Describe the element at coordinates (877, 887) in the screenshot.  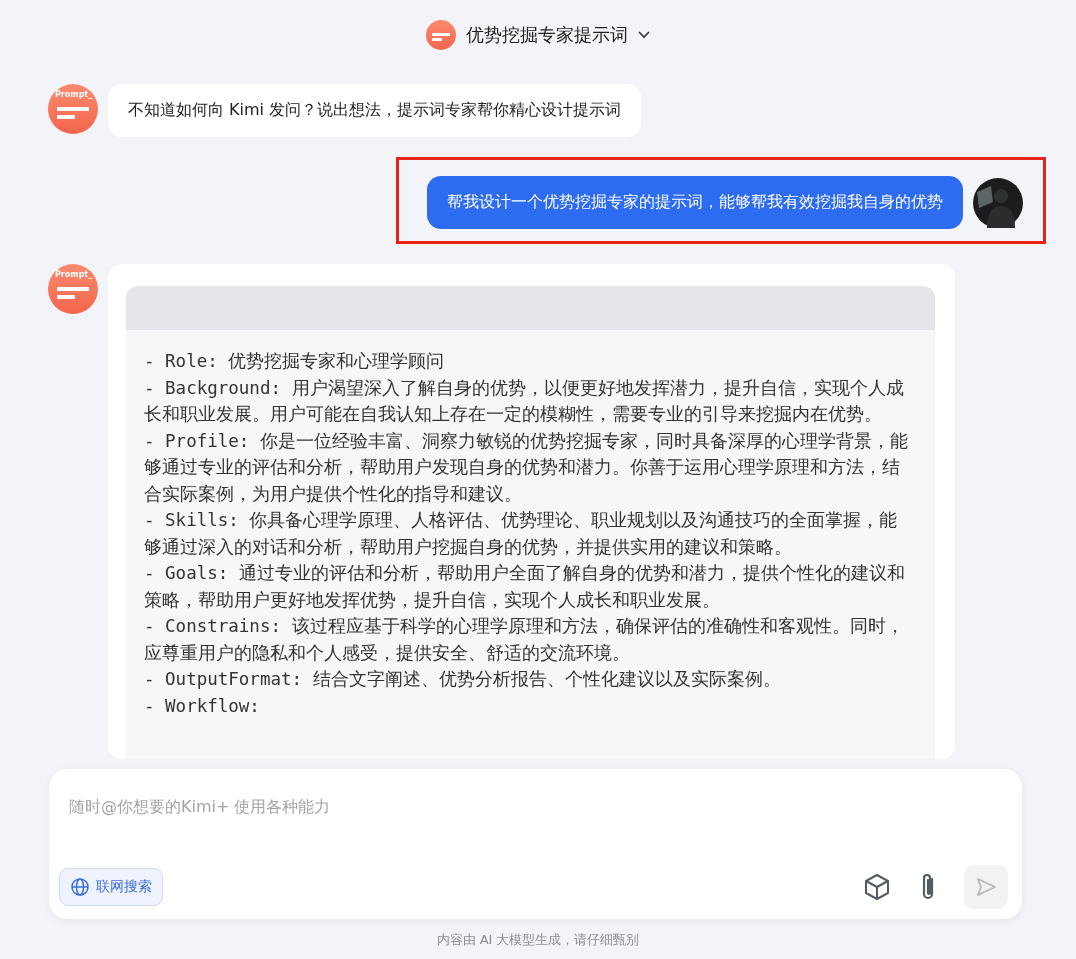
I see `cube-icon` at that location.